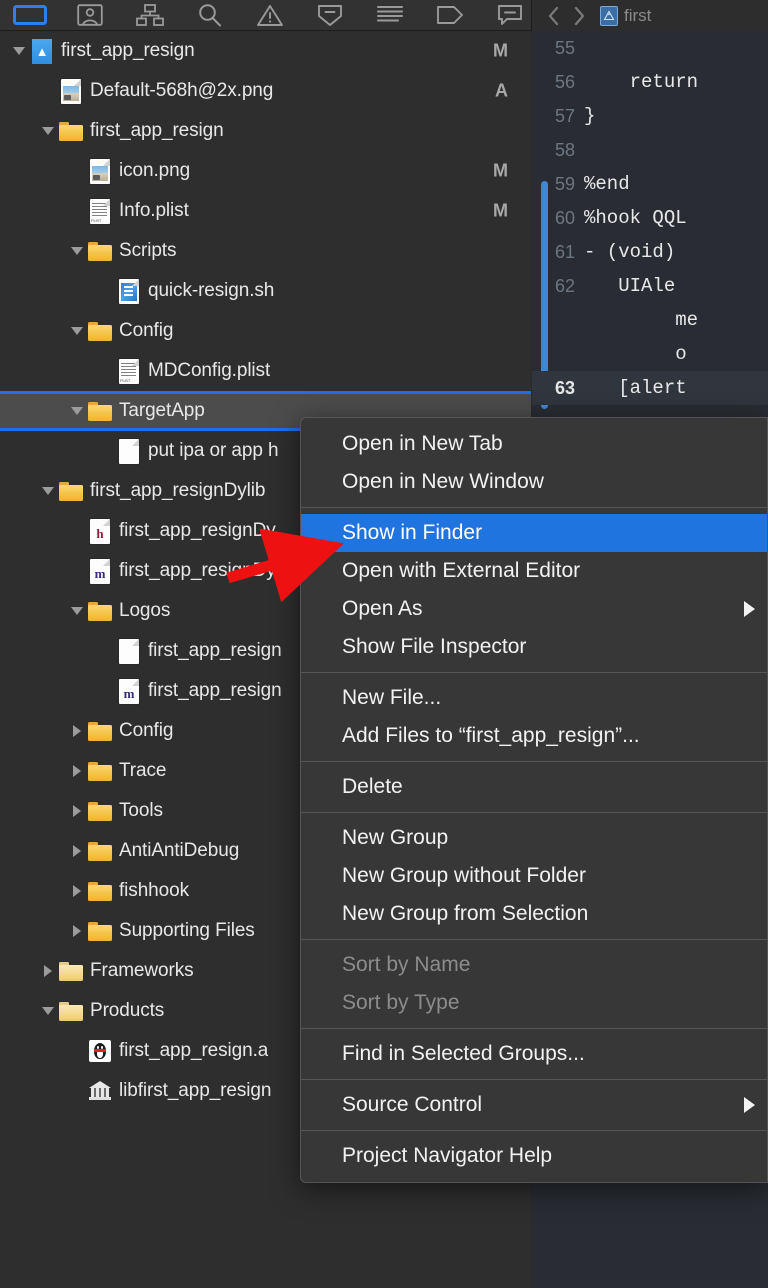  What do you see at coordinates (650, 184) in the screenshot?
I see `code-line: 59 %end` at bounding box center [650, 184].